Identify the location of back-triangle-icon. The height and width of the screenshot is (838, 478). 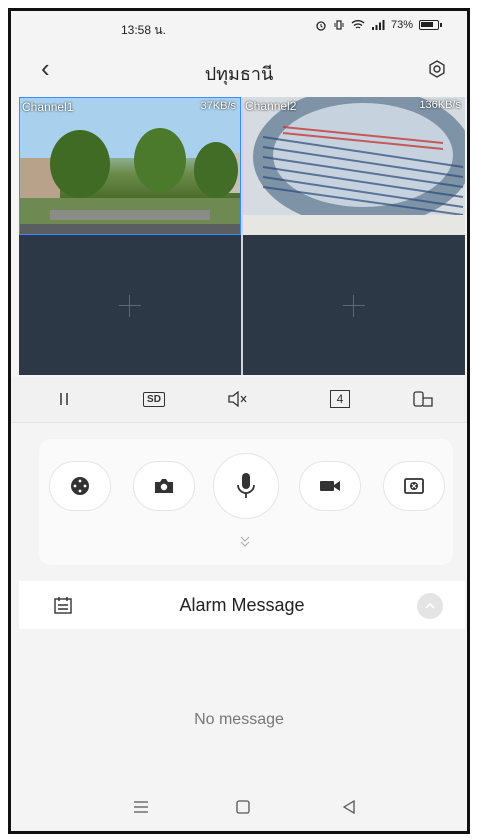
(349, 807).